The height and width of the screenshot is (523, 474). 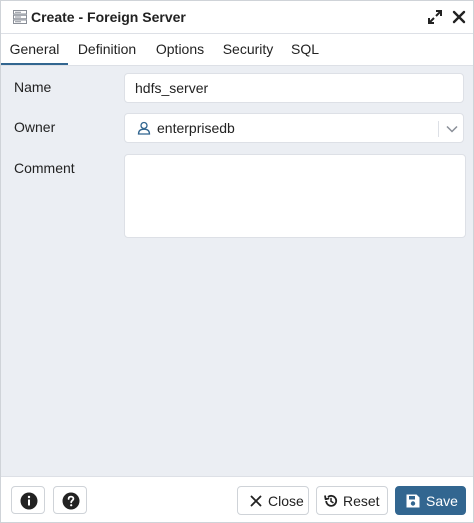 I want to click on tab-options: Options, so click(x=180, y=49).